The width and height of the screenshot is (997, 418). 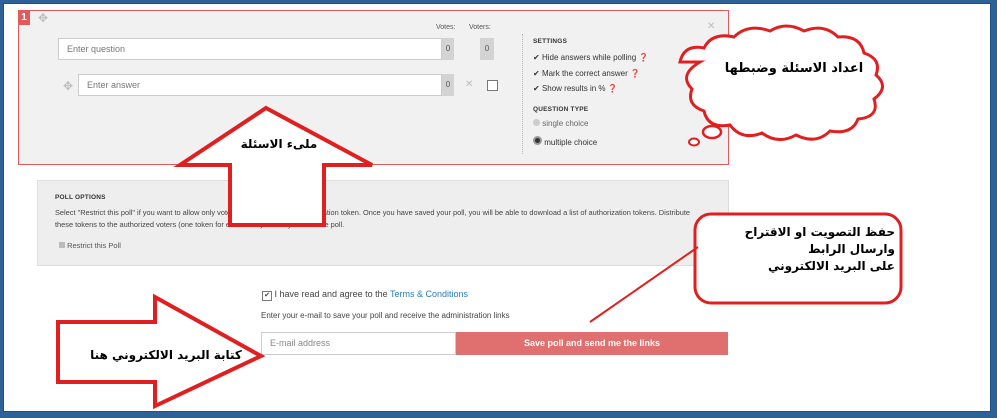 What do you see at coordinates (279, 144) in the screenshot?
I see `up-arrow-annotation: ملىء الاسئلة` at bounding box center [279, 144].